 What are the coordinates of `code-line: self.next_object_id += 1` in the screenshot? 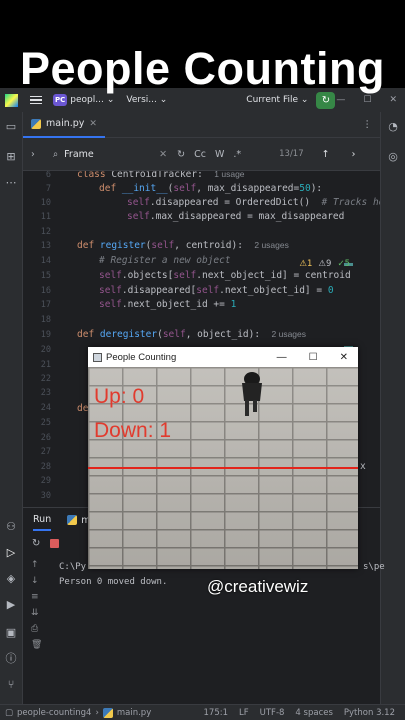 It's located at (168, 304).